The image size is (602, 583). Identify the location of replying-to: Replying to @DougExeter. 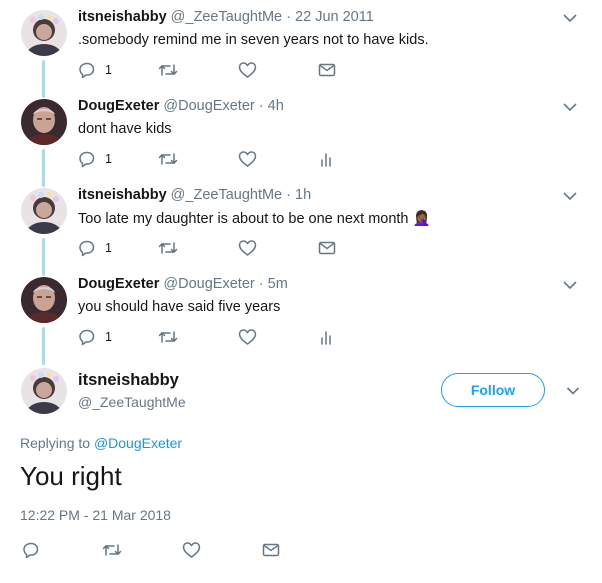
(101, 443).